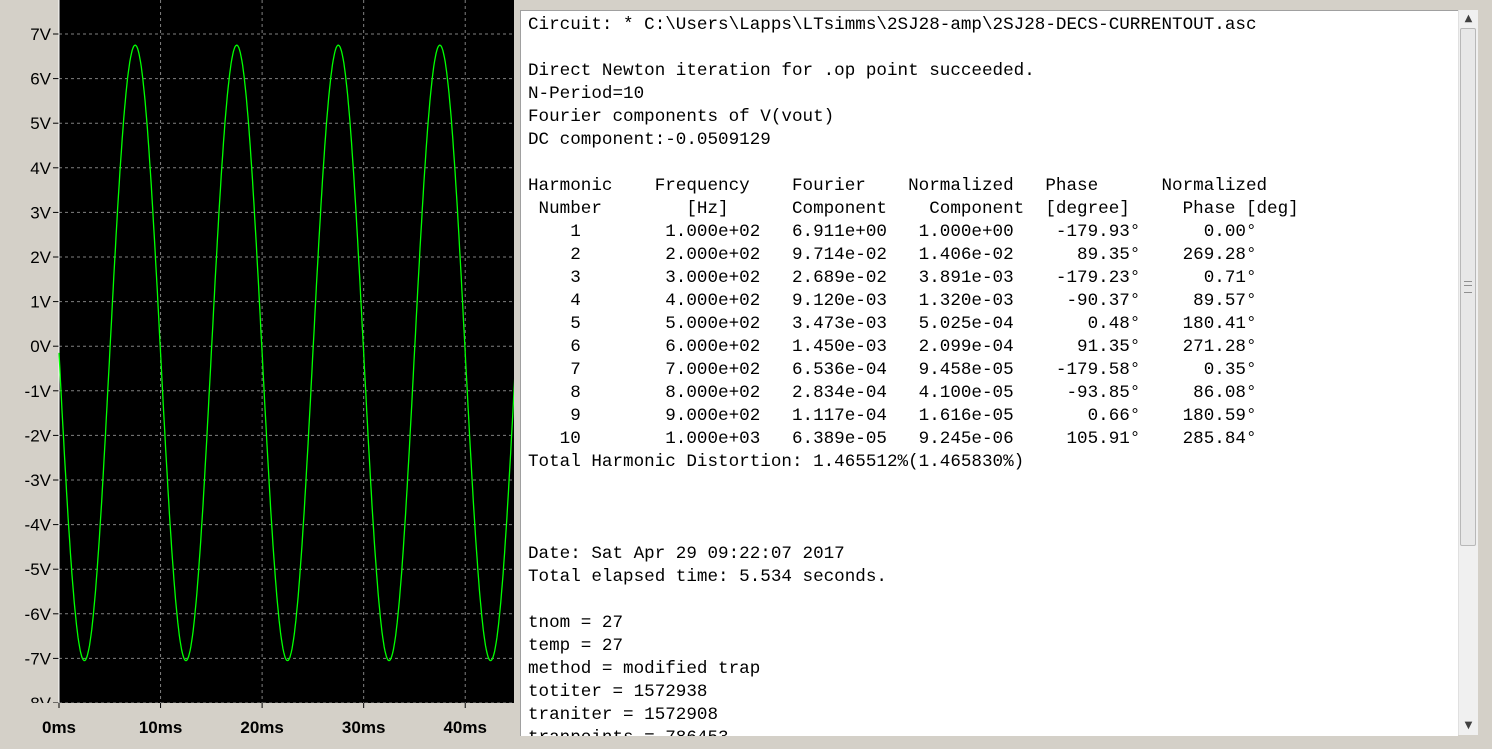  Describe the element at coordinates (38, 480) in the screenshot. I see `y-tick-label: -3V` at that location.